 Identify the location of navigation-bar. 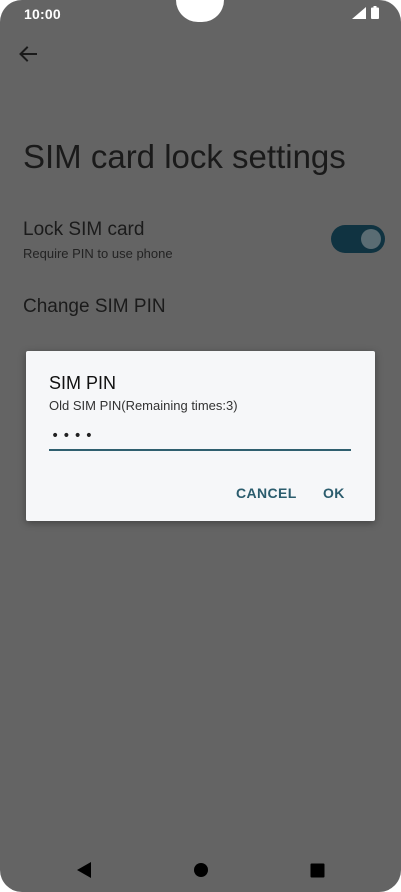
(200, 868).